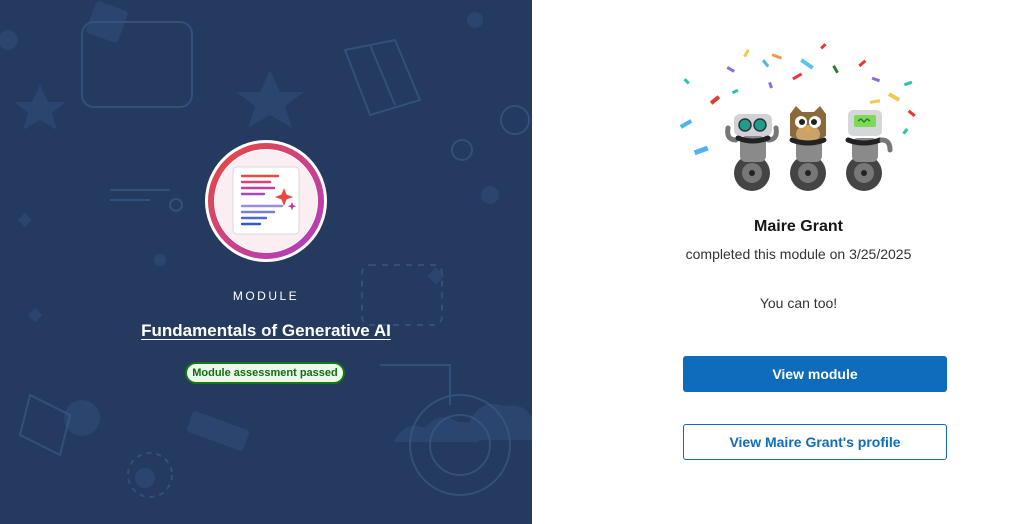 The height and width of the screenshot is (524, 1011). Describe the element at coordinates (815, 442) in the screenshot. I see `view-profile-button: View Maire Grant's profile` at that location.